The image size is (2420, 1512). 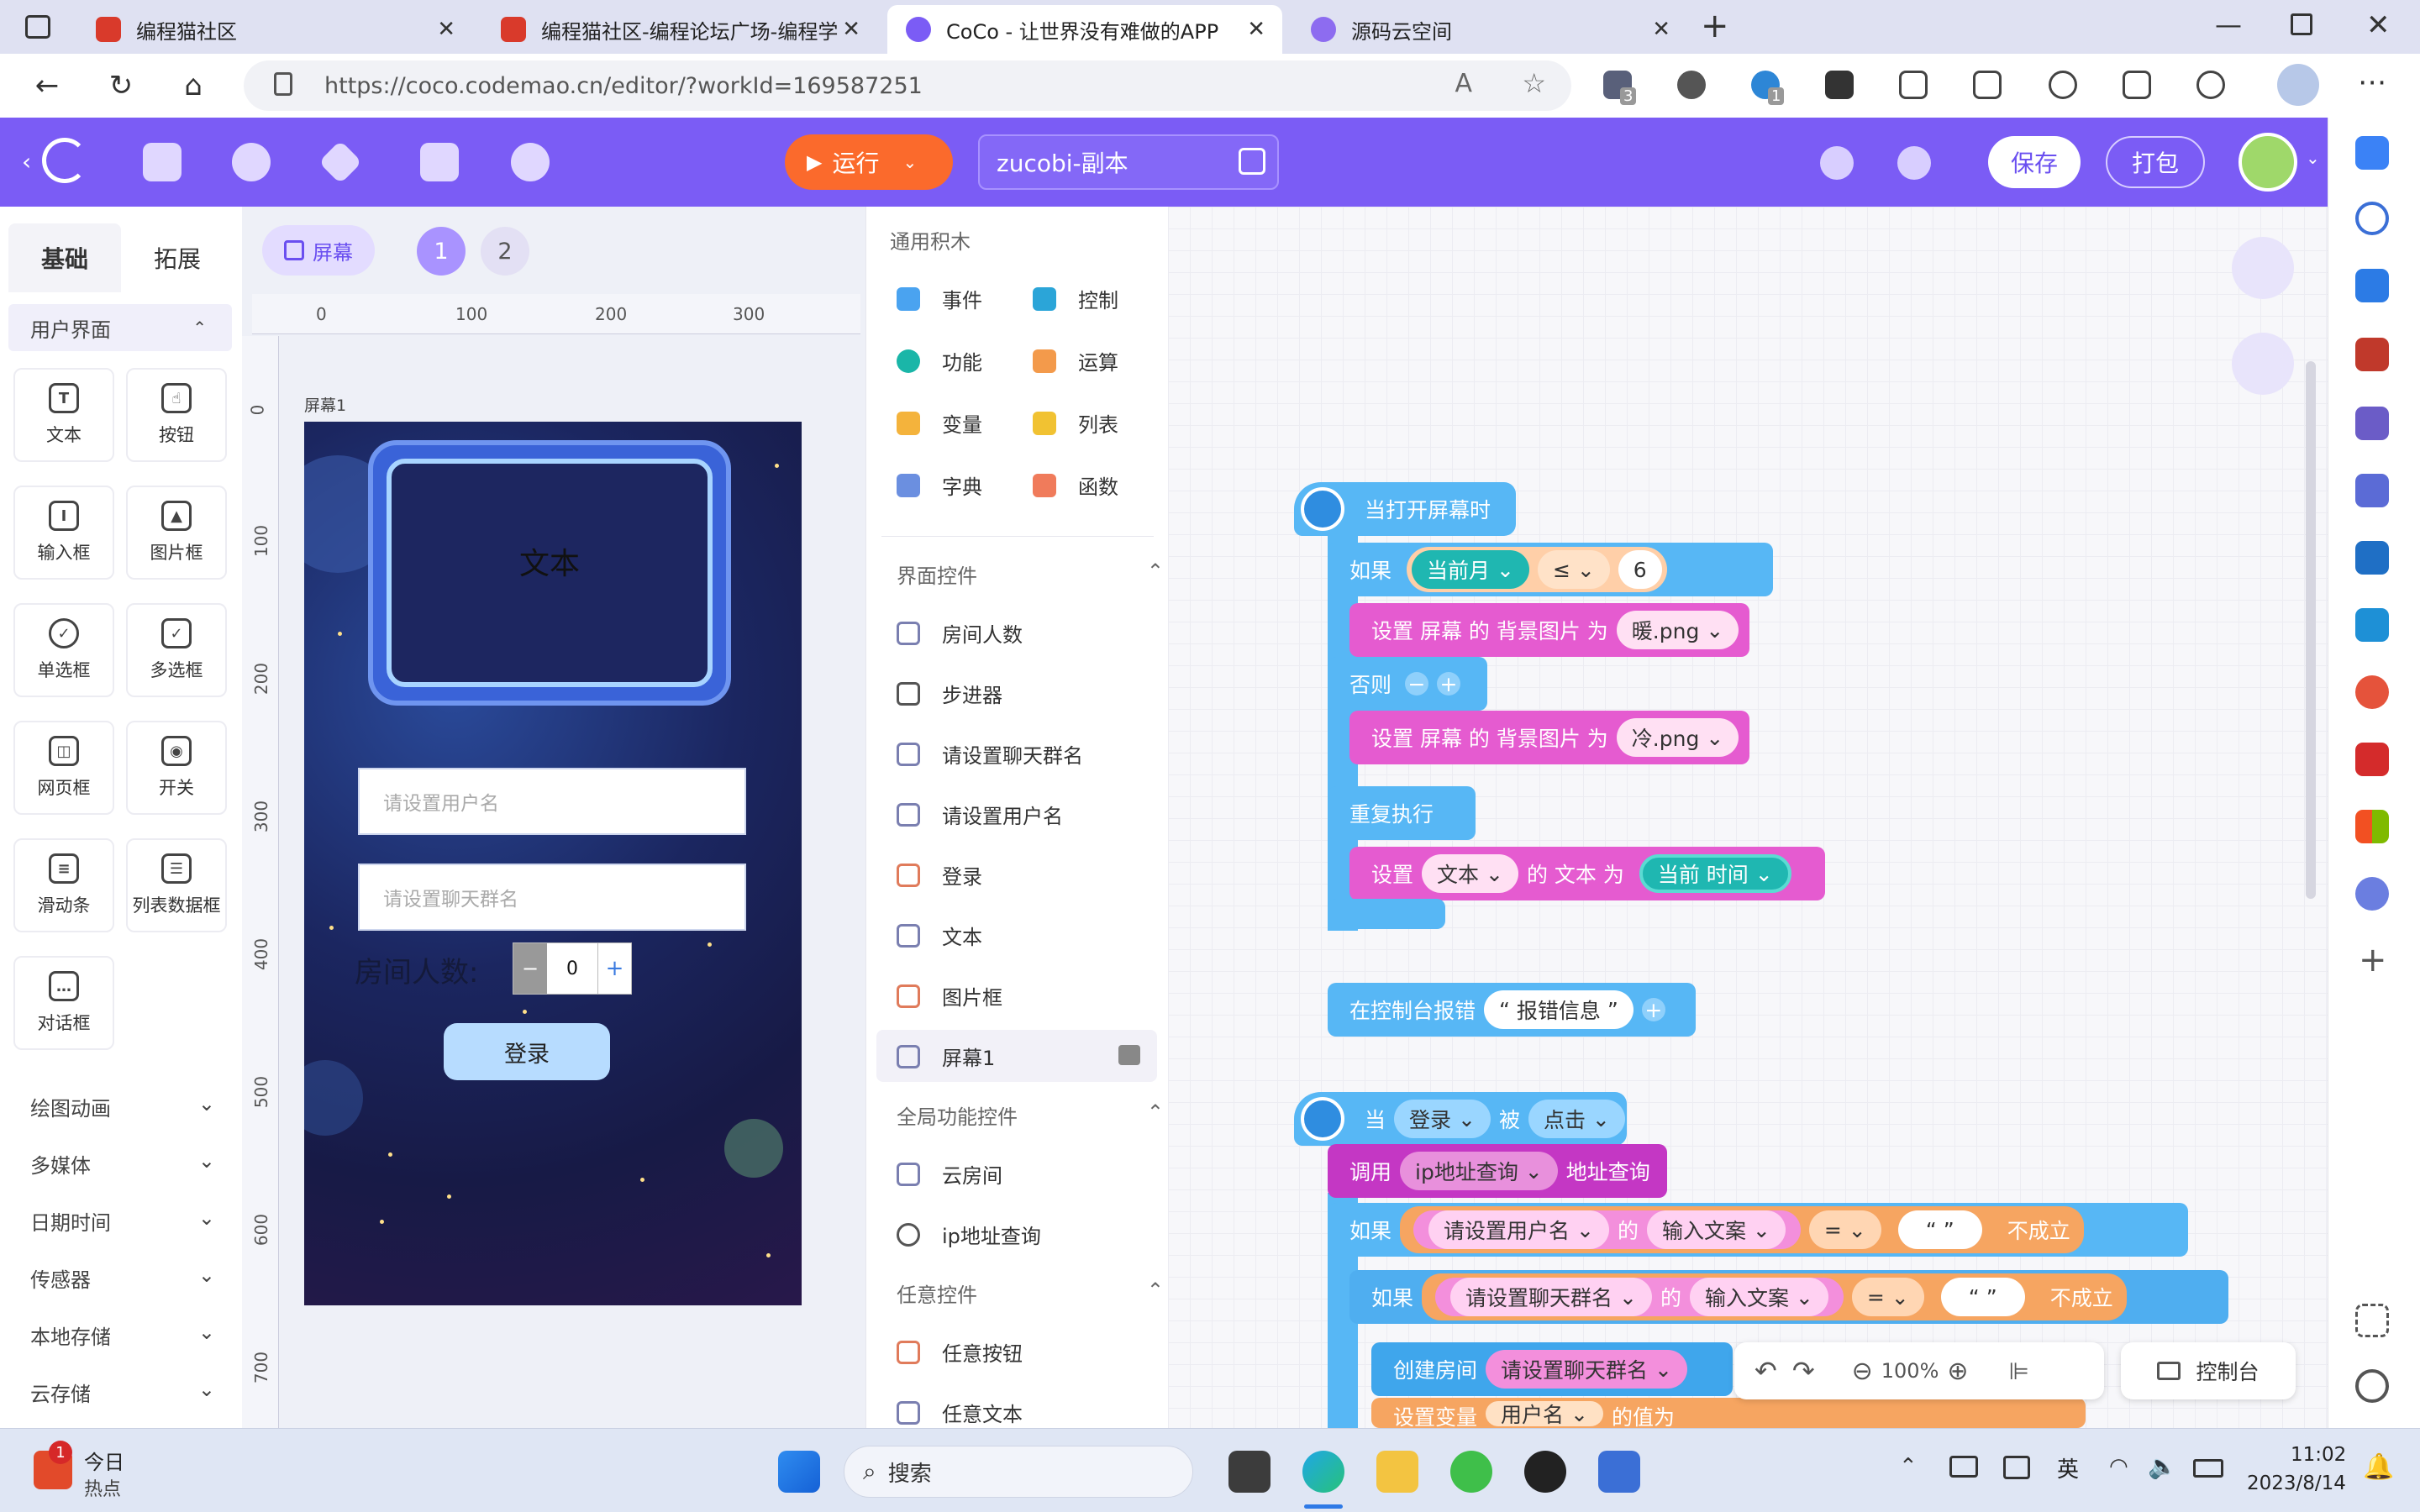 I want to click on align-icon: ⊫, so click(x=2019, y=1371).